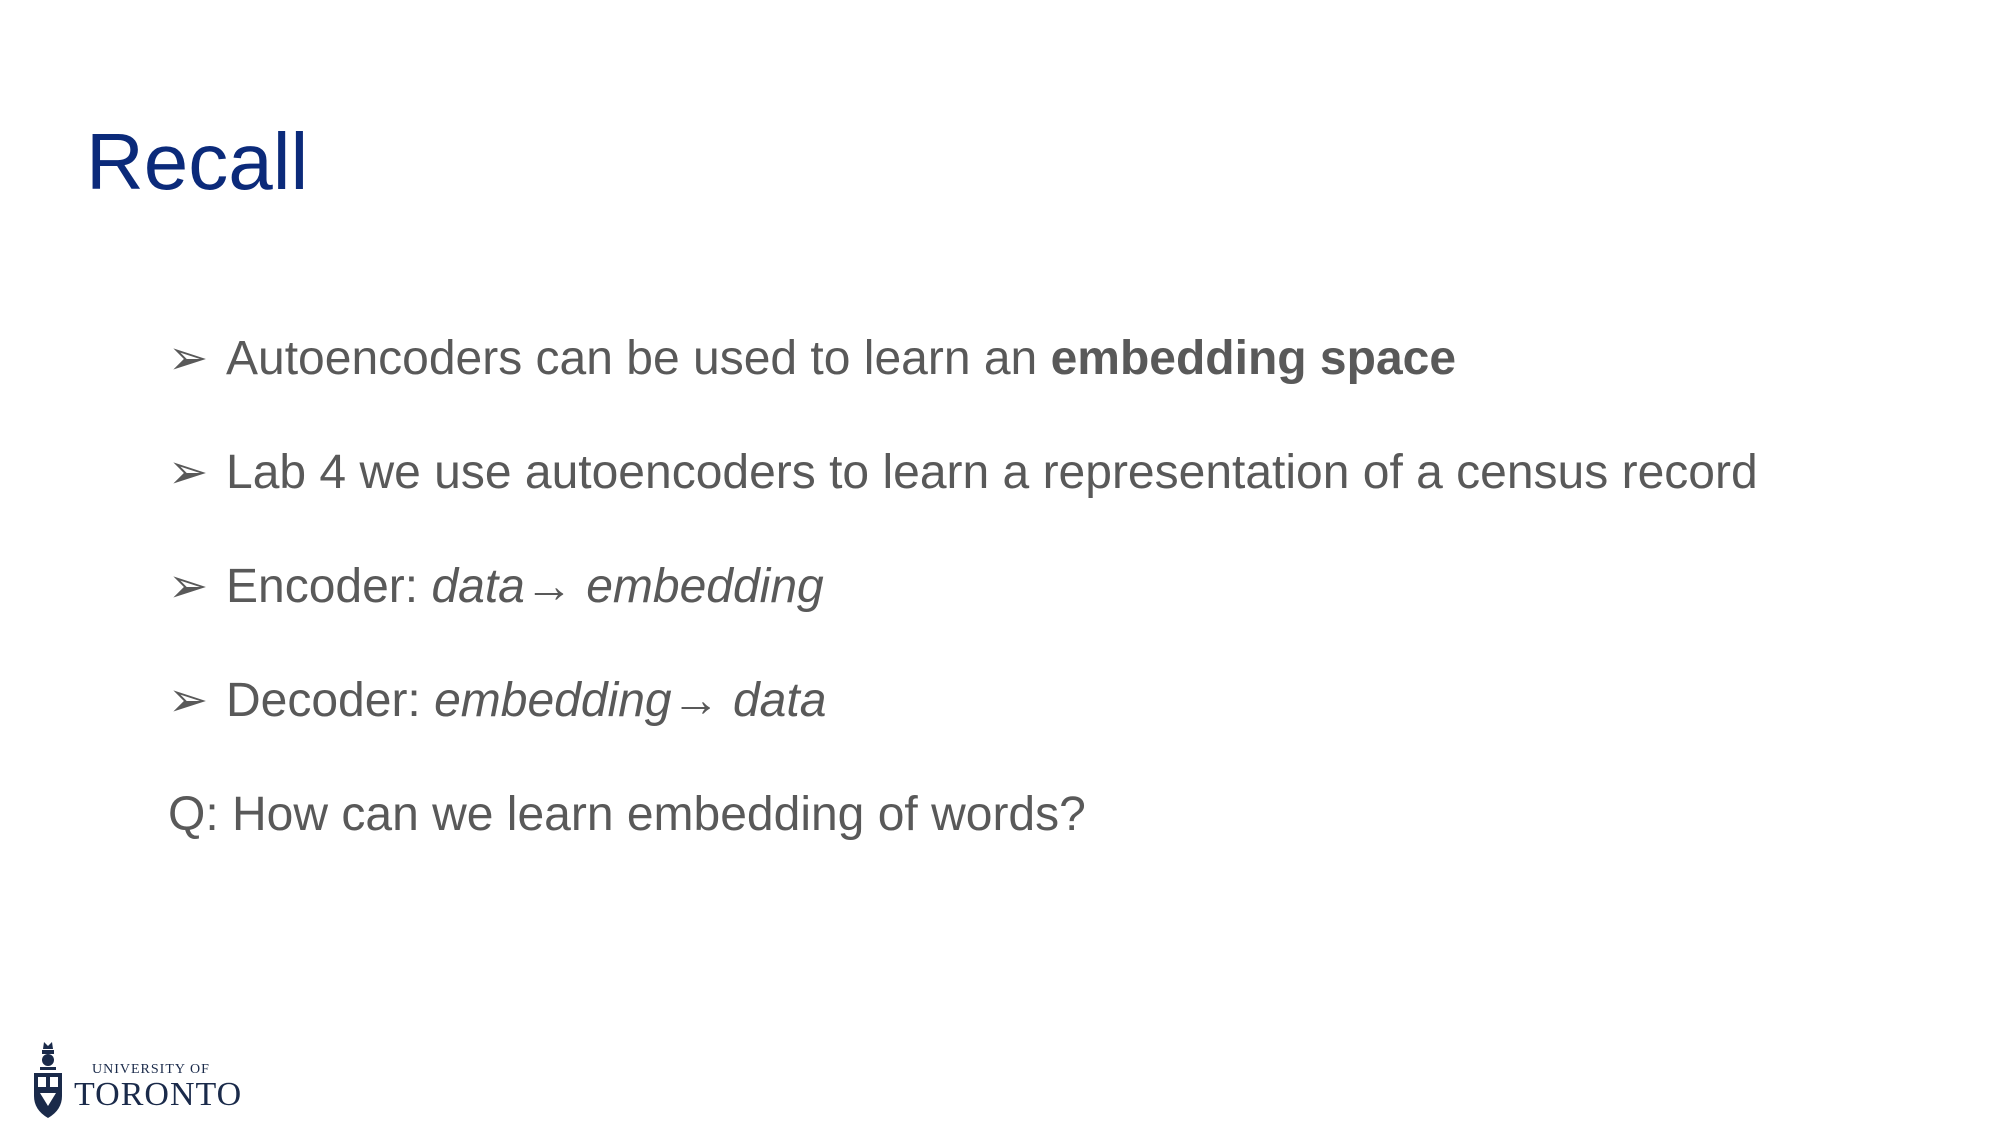 This screenshot has width=2000, height=1125. Describe the element at coordinates (638, 358) in the screenshot. I see `bullet-text: Autoencoders can be used to learn an` at that location.